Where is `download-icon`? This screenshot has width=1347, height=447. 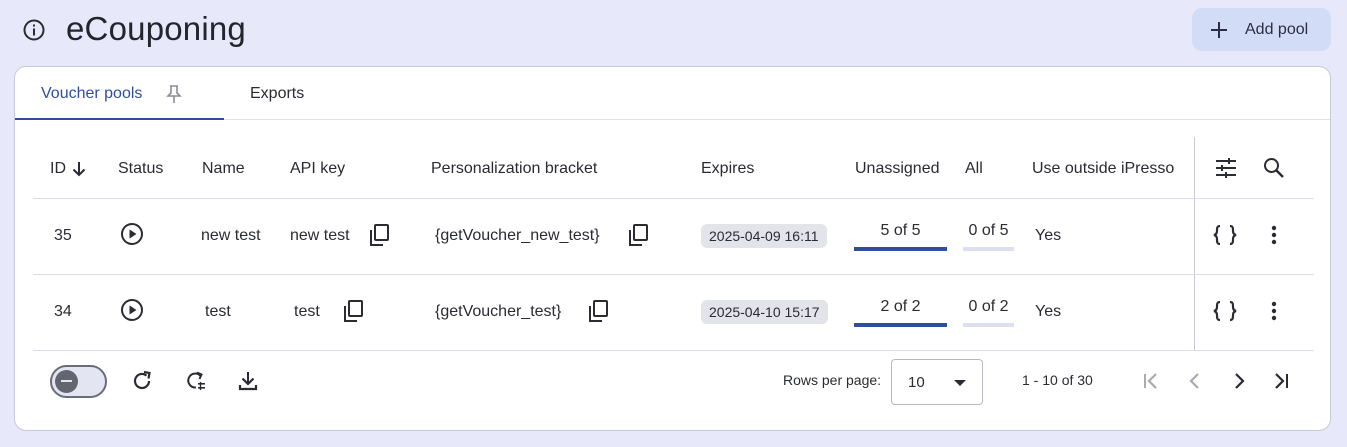
download-icon is located at coordinates (248, 381).